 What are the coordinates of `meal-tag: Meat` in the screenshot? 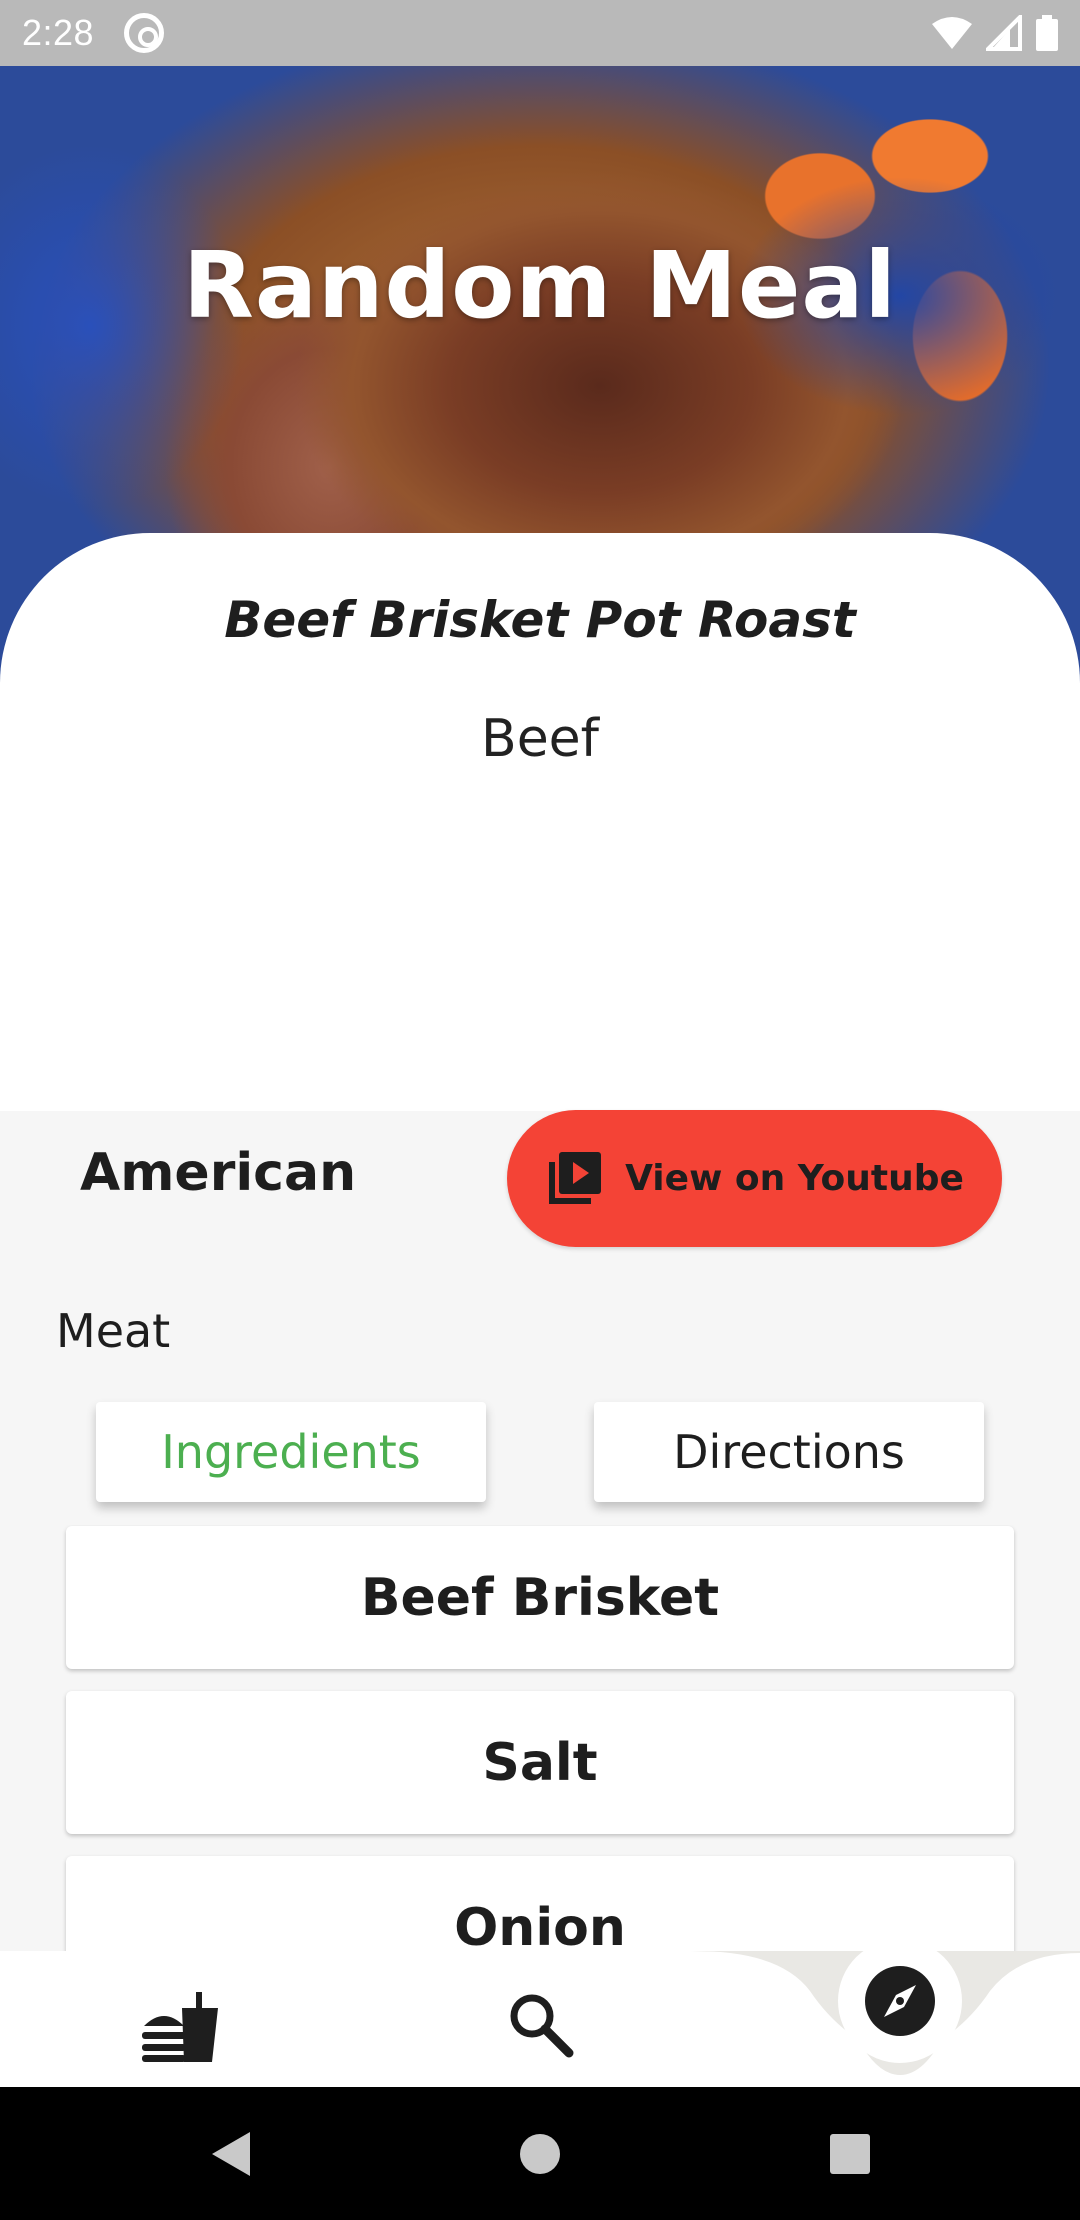 It's located at (113, 1331).